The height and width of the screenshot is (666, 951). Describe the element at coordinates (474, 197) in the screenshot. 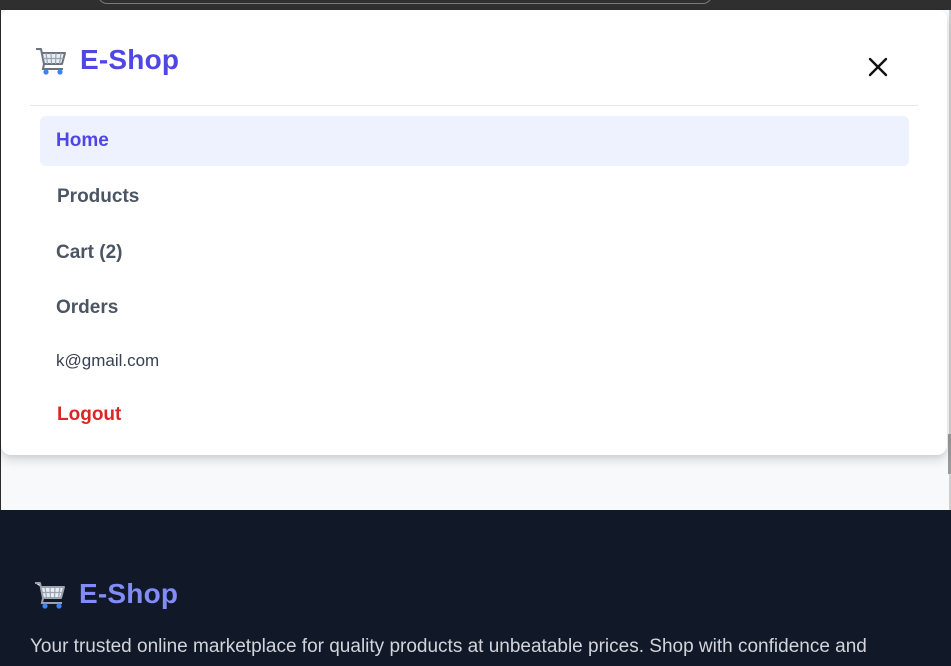

I see `nav-item-products: Products` at that location.